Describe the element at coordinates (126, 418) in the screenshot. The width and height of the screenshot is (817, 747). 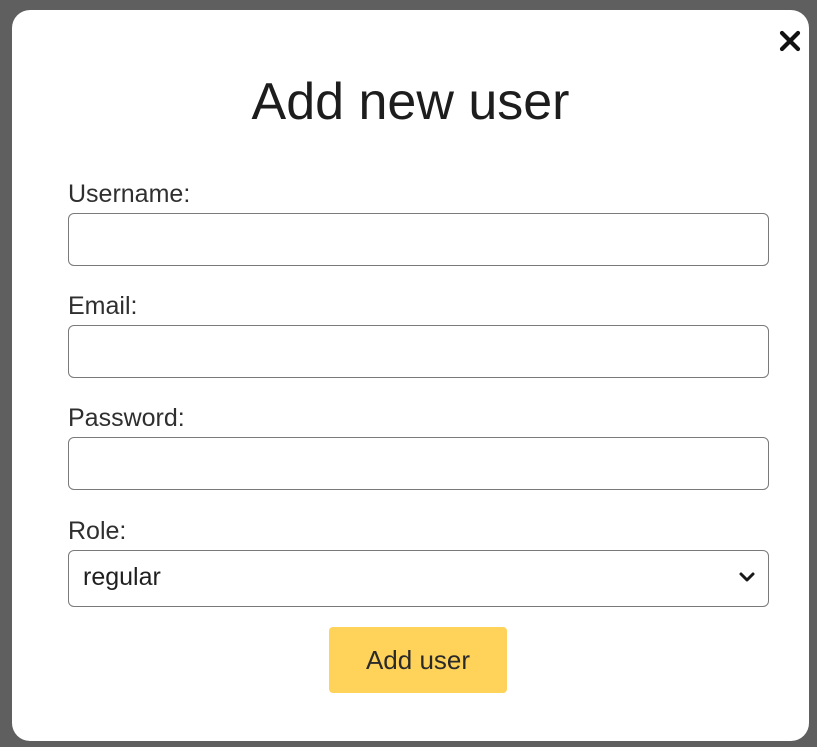
I see `password-label: Password:` at that location.